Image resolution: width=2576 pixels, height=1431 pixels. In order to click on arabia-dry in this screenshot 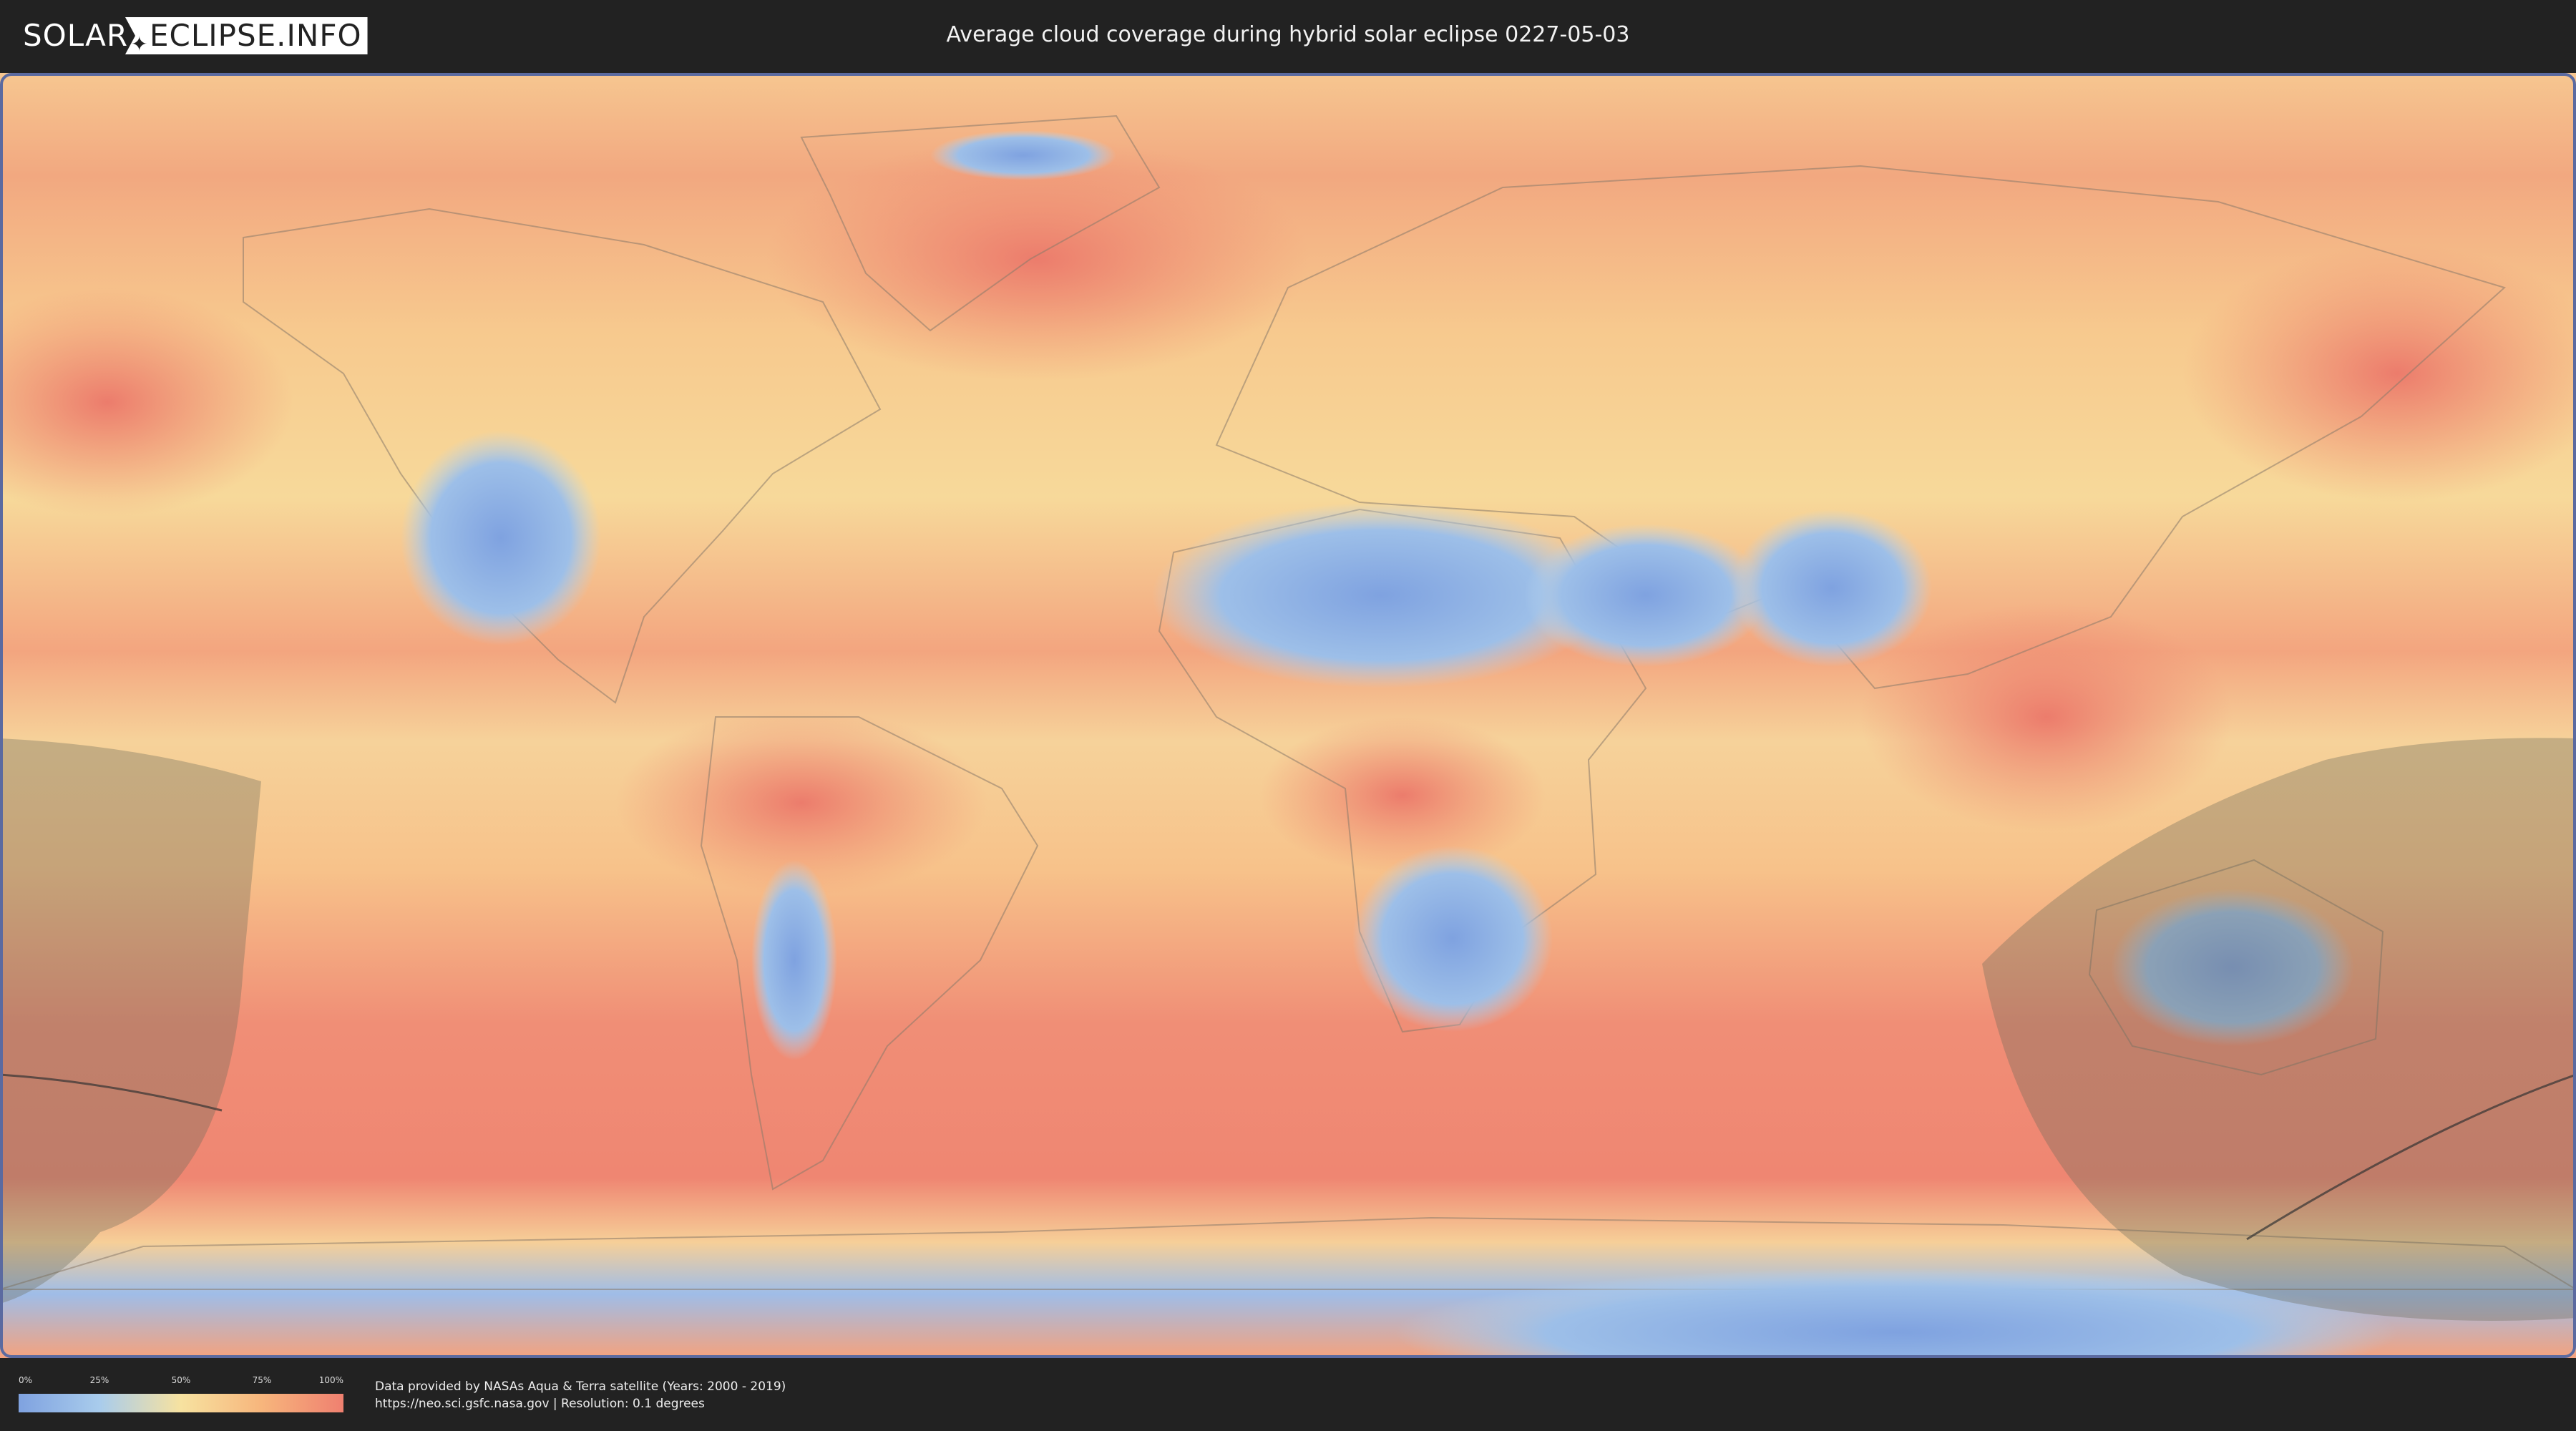, I will do `click(1645, 595)`.